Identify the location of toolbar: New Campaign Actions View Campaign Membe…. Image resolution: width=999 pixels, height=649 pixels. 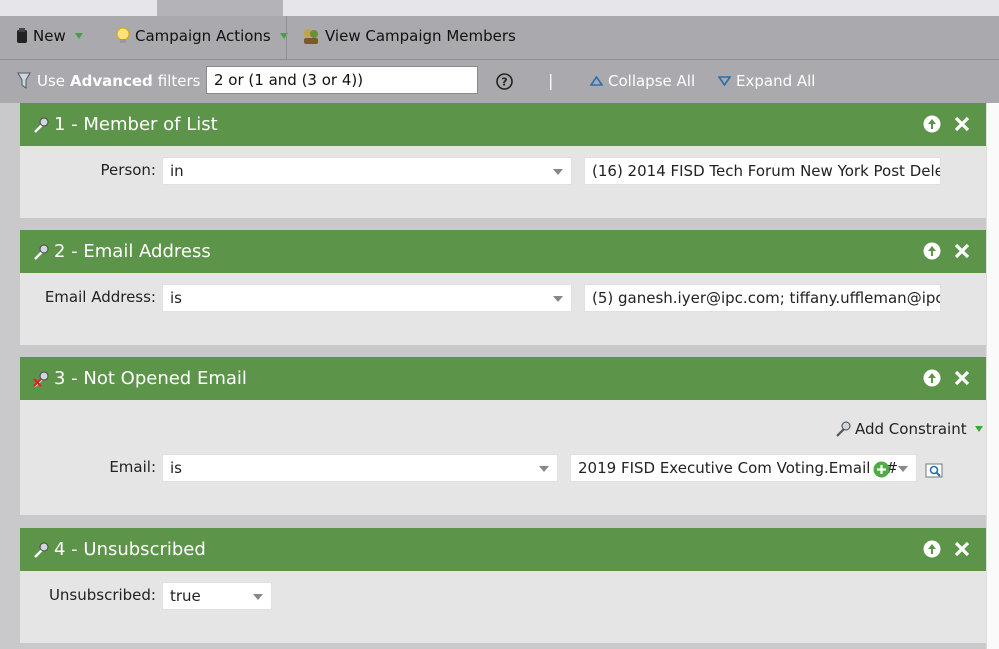
(499, 38).